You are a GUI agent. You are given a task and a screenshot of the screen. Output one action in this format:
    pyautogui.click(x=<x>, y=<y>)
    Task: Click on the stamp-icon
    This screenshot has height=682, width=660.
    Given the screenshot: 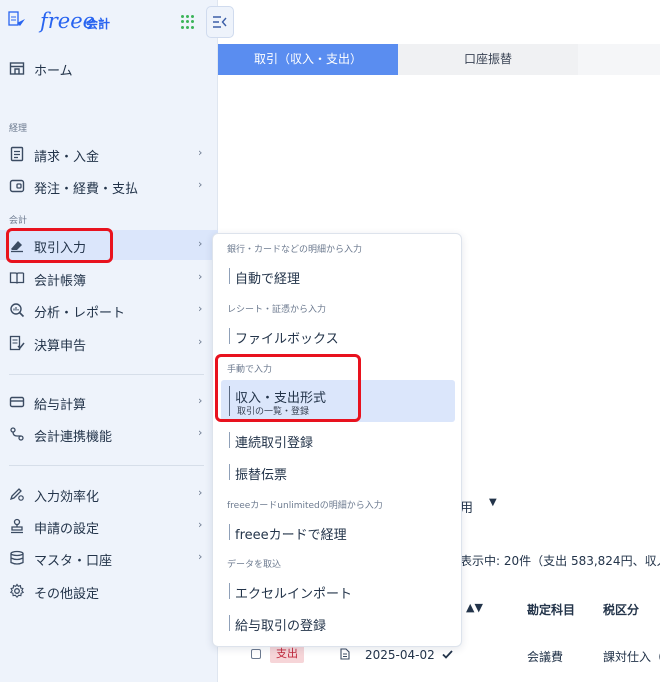 What is the action you would take?
    pyautogui.click(x=17, y=526)
    